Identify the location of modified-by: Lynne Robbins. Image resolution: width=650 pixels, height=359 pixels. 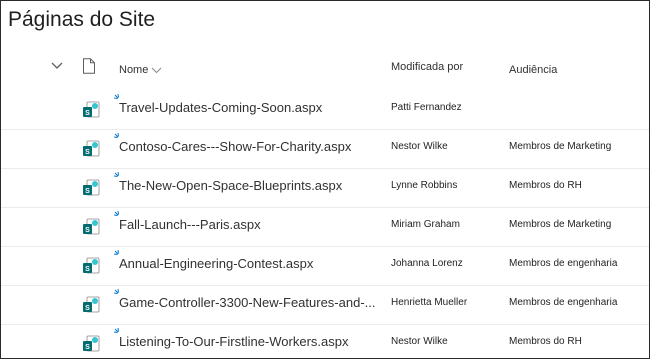
(424, 185).